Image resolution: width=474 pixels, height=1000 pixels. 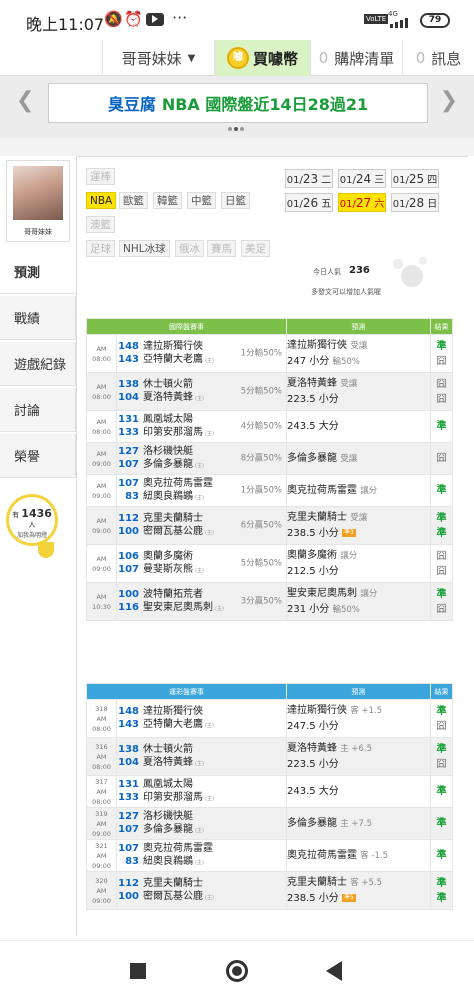 I want to click on online-count-bulb: 有 1436 人 加我為明燈, so click(x=32, y=520).